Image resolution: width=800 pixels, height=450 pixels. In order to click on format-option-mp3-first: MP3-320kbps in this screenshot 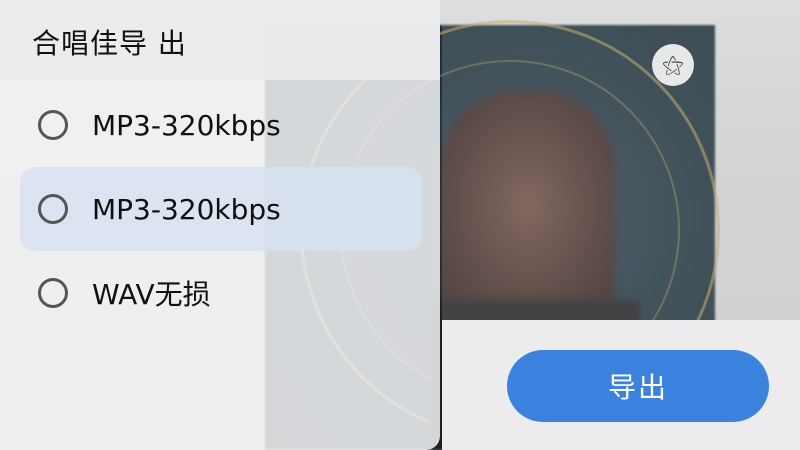, I will do `click(221, 125)`.